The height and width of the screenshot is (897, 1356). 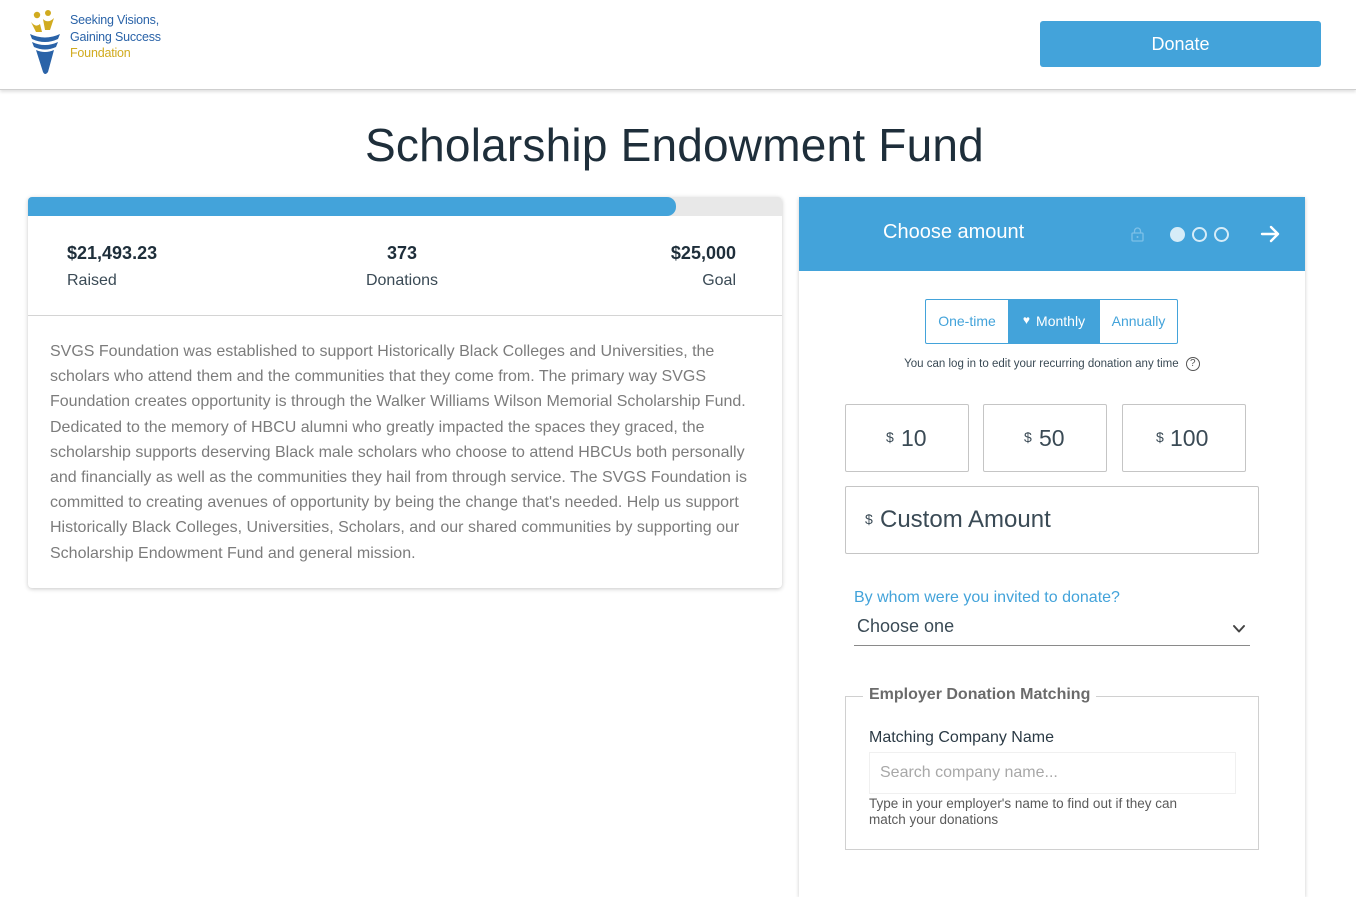 I want to click on donate-button: Donate, so click(x=1180, y=44).